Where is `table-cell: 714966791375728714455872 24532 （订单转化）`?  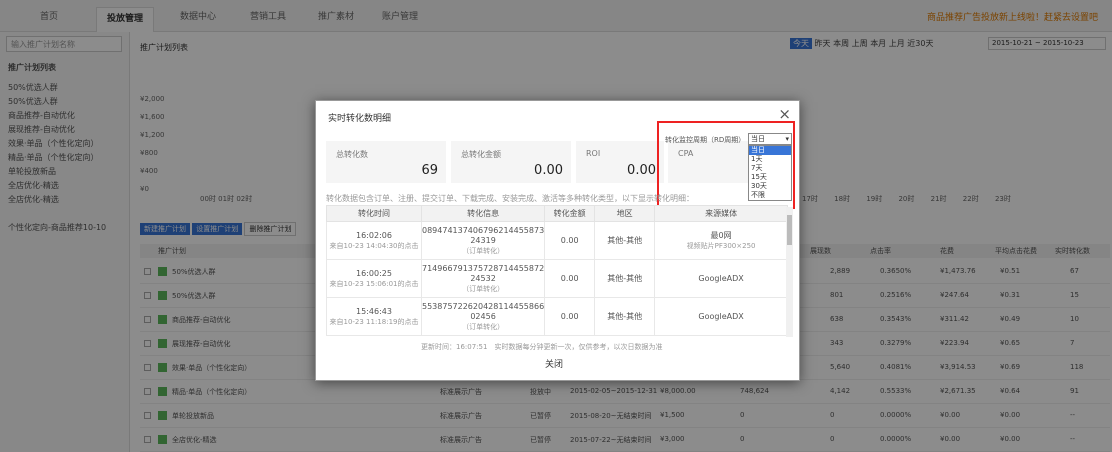 table-cell: 714966791375728714455872 24532 （订单转化） is located at coordinates (483, 278).